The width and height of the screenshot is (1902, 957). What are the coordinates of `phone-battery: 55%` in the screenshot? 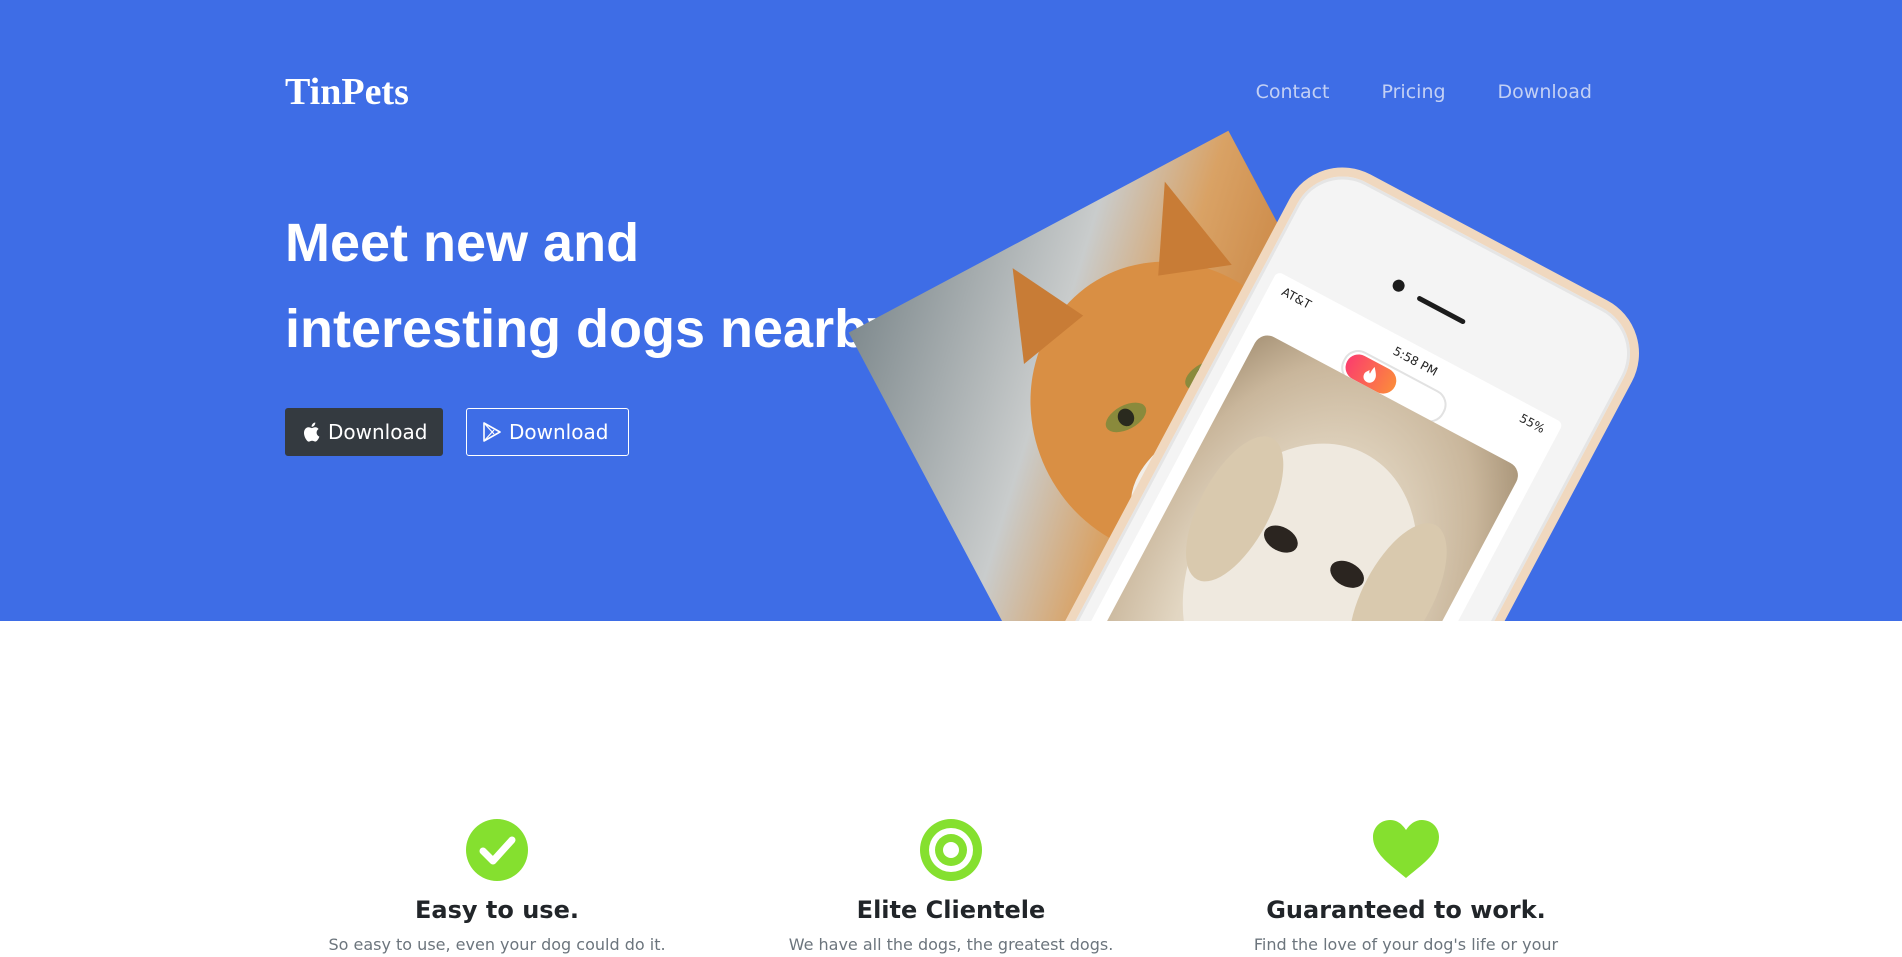 It's located at (1532, 423).